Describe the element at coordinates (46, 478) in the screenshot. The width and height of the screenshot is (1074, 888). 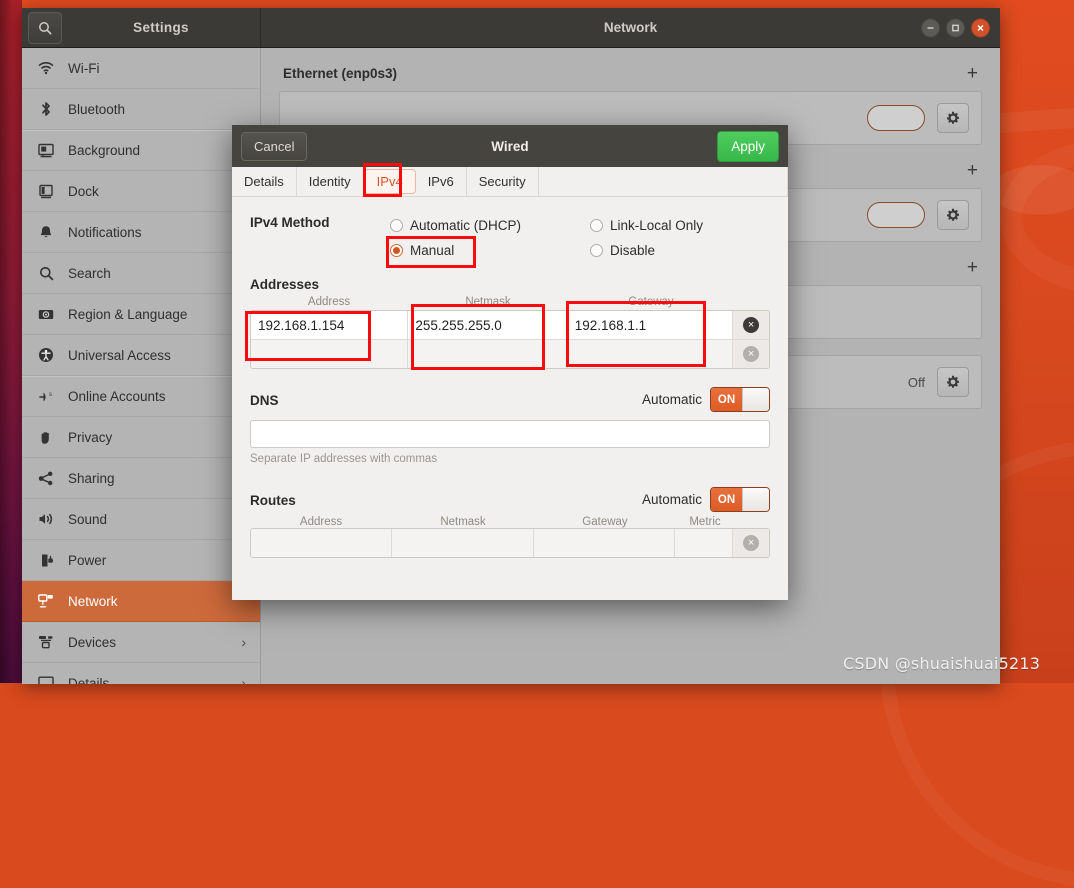
I see `sharing-icon` at that location.